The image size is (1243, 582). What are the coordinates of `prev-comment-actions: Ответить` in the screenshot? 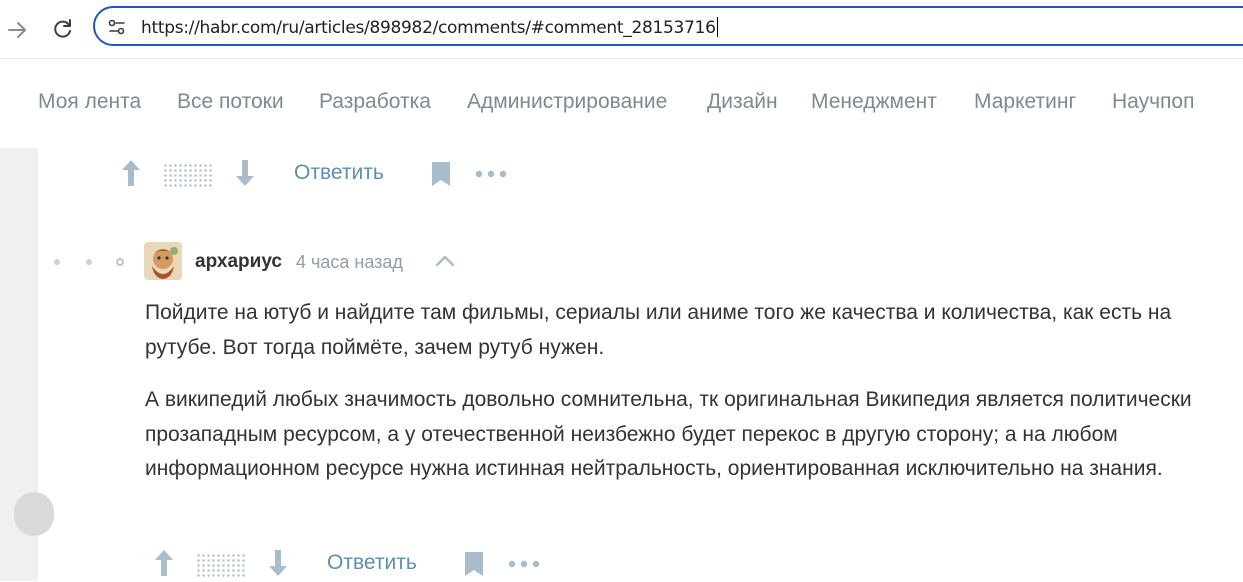 It's located at (320, 175).